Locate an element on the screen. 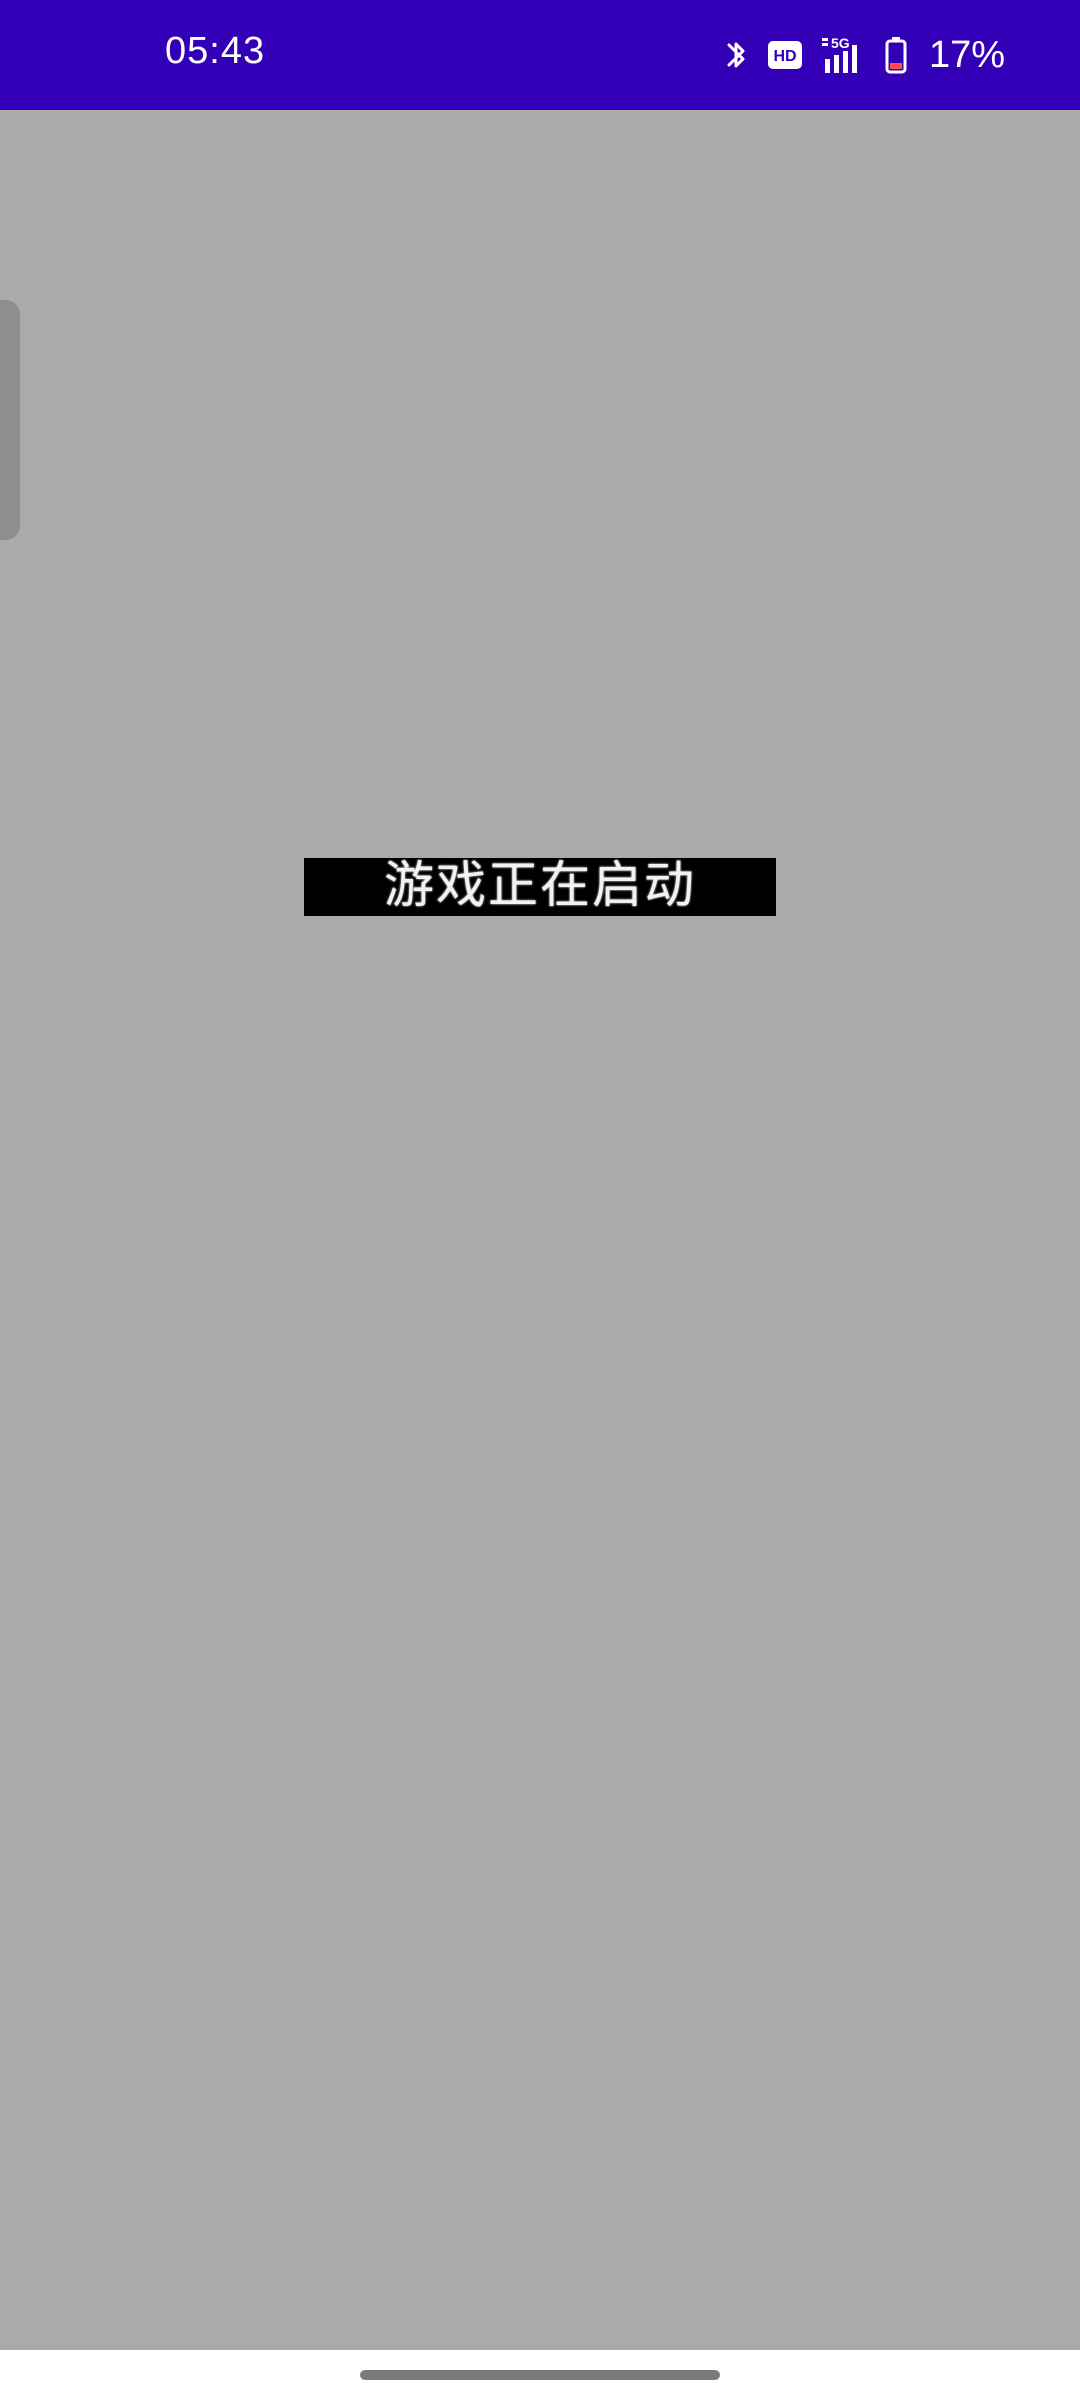 The width and height of the screenshot is (1080, 2400). battery-icon is located at coordinates (896, 55).